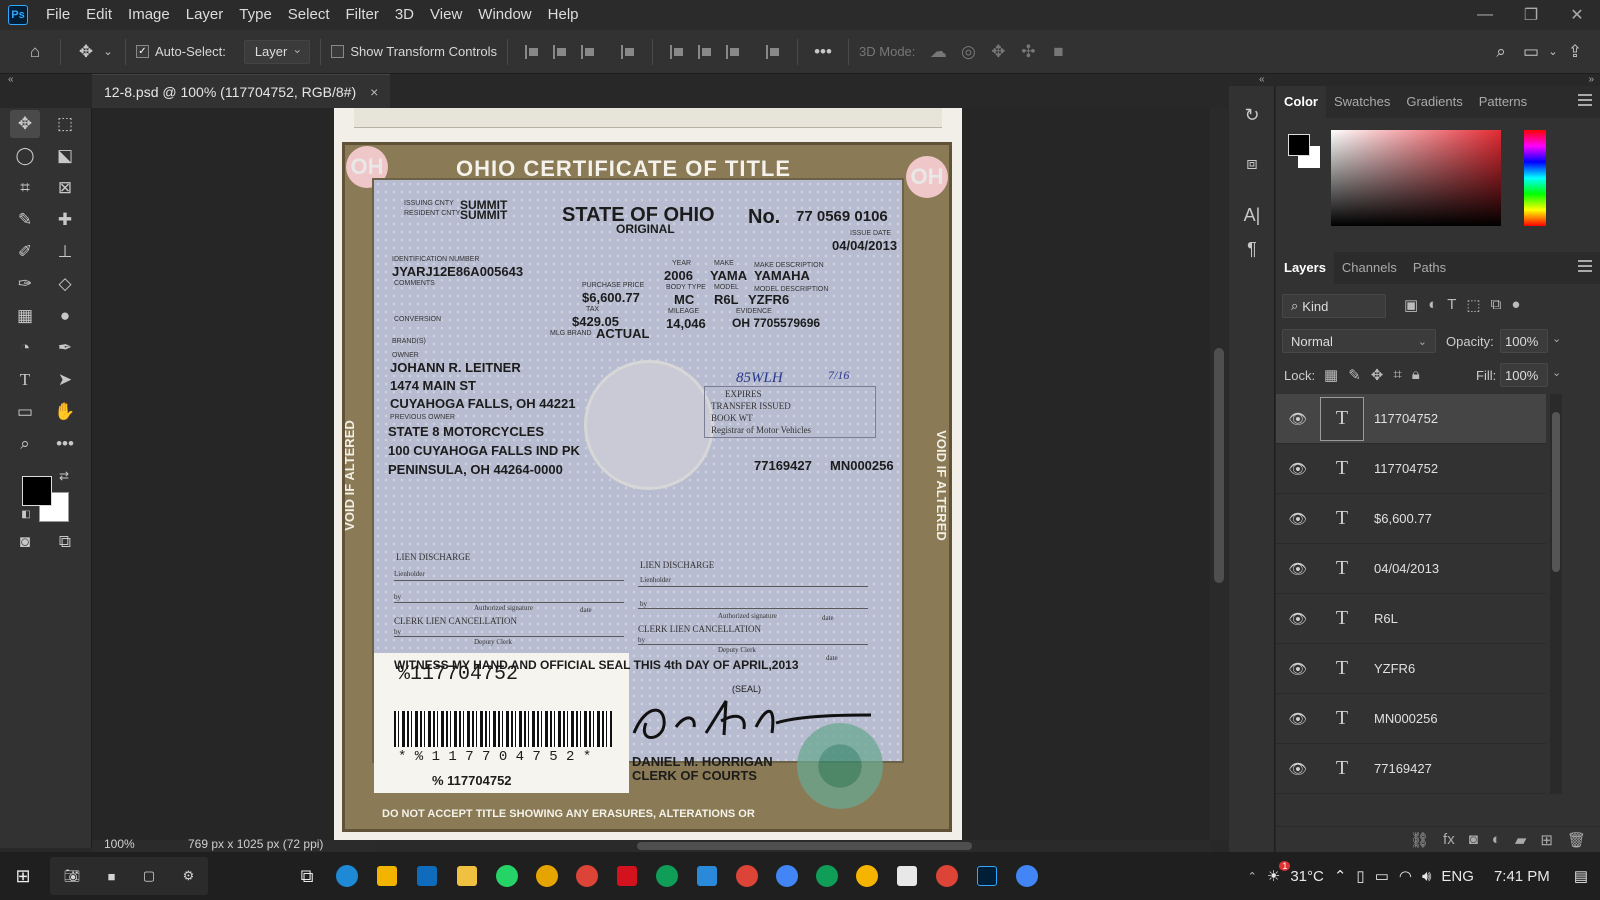 The width and height of the screenshot is (1600, 900). I want to click on taskbar-scroll-icon: ⌃, so click(1252, 876).